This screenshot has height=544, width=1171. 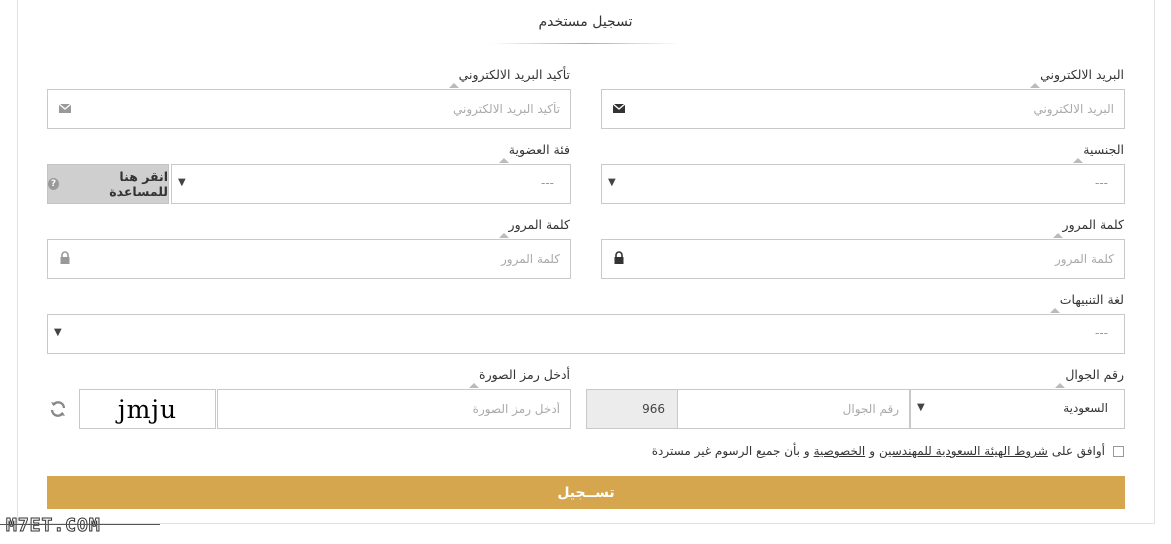 What do you see at coordinates (840, 451) in the screenshot?
I see `privacy-link: الخصوصية` at bounding box center [840, 451].